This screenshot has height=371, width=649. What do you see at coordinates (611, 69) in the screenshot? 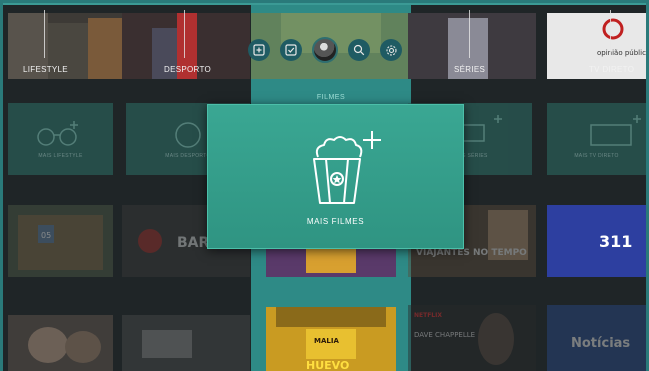
I see `category-label-tv-direto: TV DIRETO` at bounding box center [611, 69].